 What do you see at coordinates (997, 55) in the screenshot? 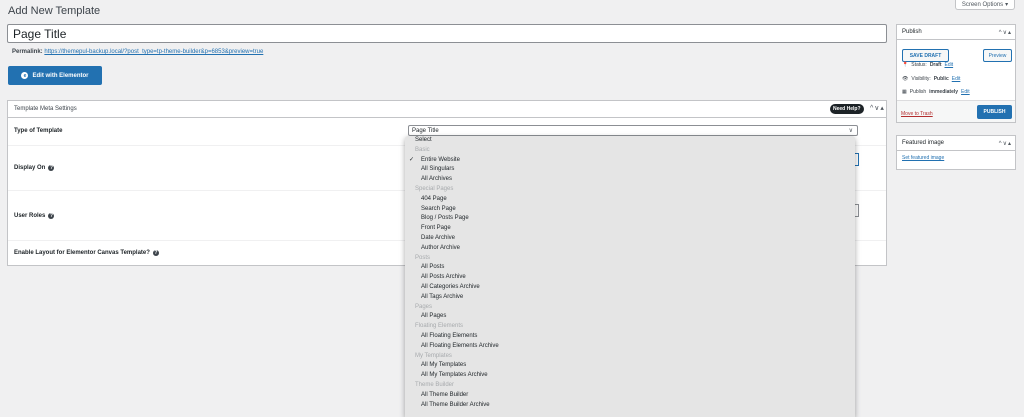
I see `preview-button: Preview` at bounding box center [997, 55].